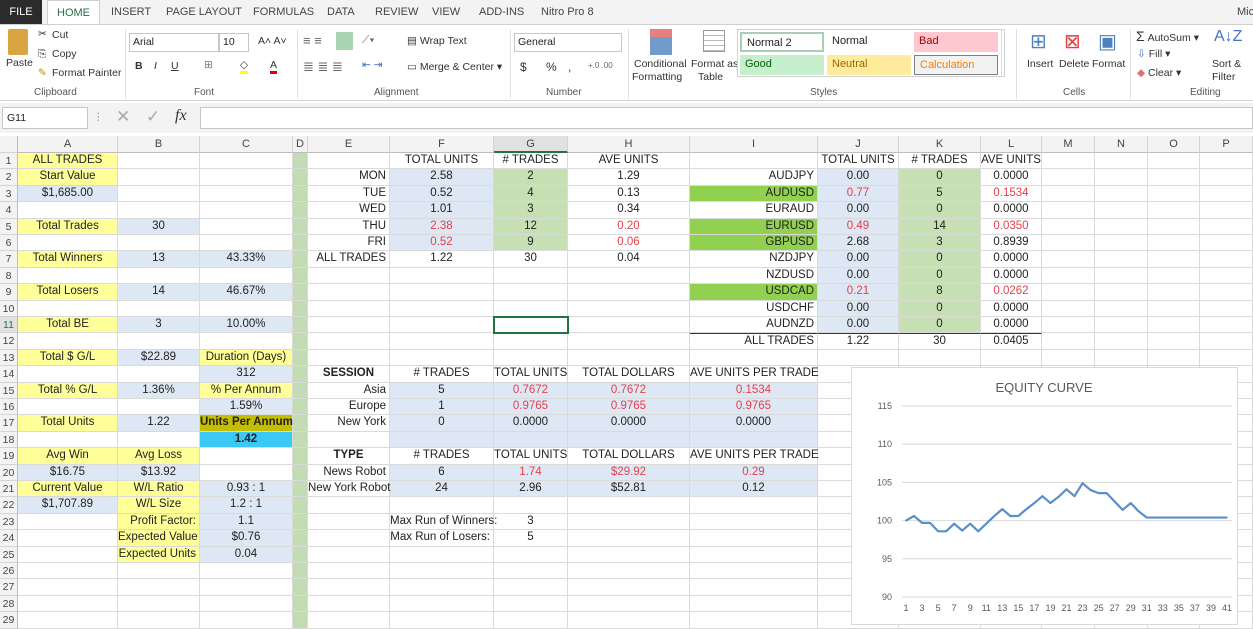 Image resolution: width=1253 pixels, height=629 pixels. I want to click on cell-C28, so click(246, 604).